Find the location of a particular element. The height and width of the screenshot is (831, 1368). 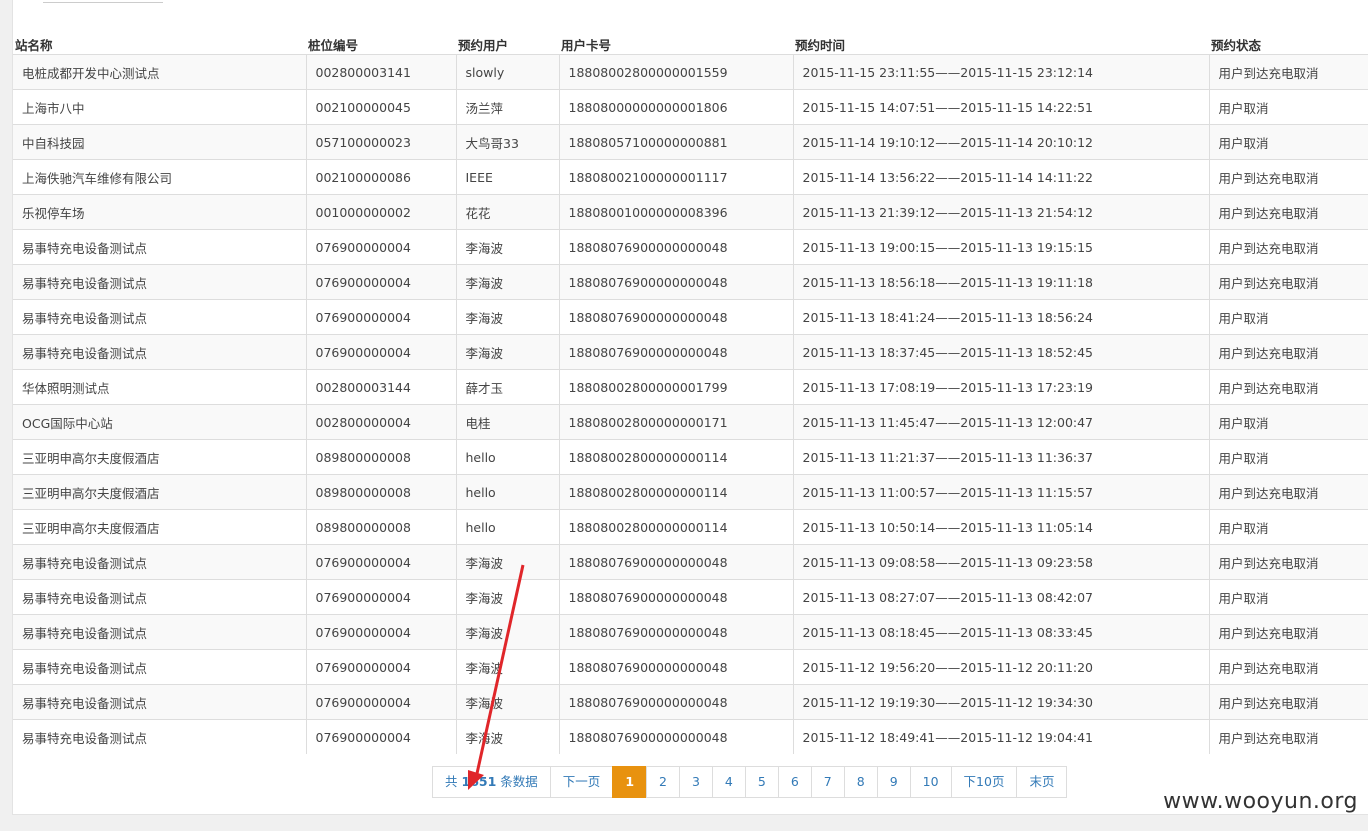

total-count-label: 共 1651 条数据 is located at coordinates (491, 782).